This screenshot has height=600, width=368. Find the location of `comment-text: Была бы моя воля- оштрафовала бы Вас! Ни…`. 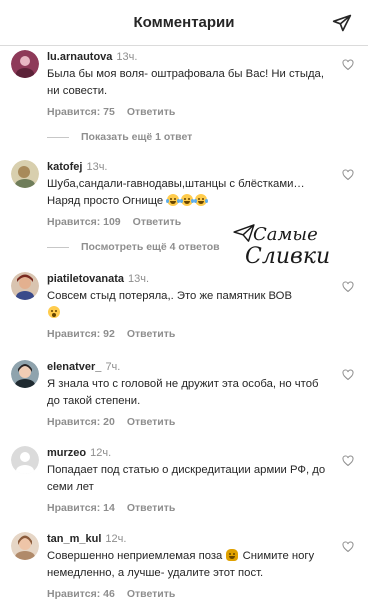

comment-text: Была бы моя воля- оштрафовала бы Вас! Ни… is located at coordinates (185, 82).